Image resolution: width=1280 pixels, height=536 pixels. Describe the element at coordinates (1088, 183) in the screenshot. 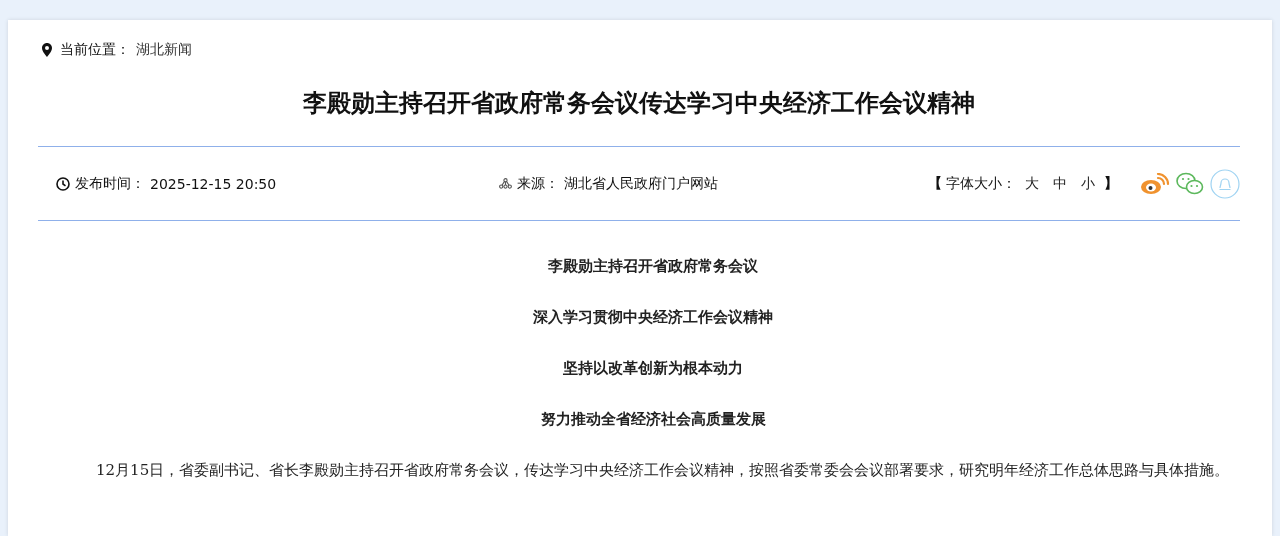

I see `font-size-link: 小` at that location.